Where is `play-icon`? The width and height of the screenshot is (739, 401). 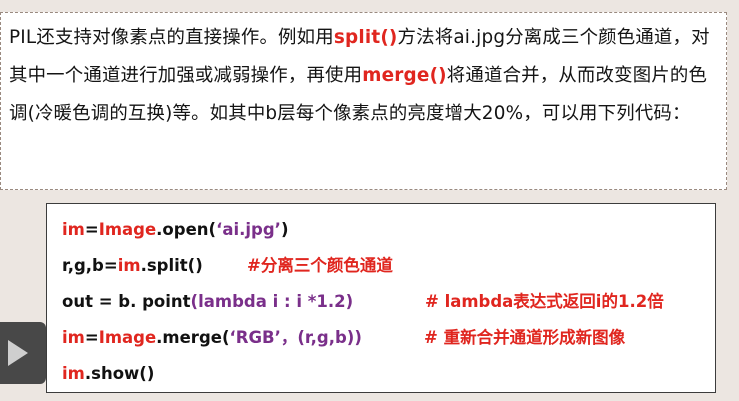 play-icon is located at coordinates (18, 353).